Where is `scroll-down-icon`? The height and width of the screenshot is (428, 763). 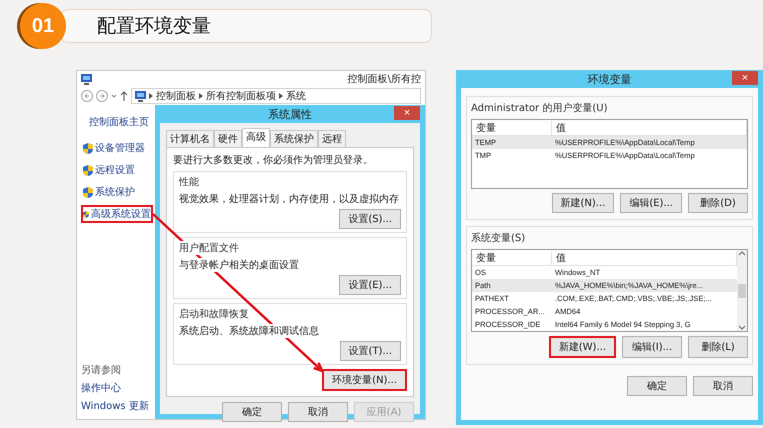
scroll-down-icon is located at coordinates (742, 327).